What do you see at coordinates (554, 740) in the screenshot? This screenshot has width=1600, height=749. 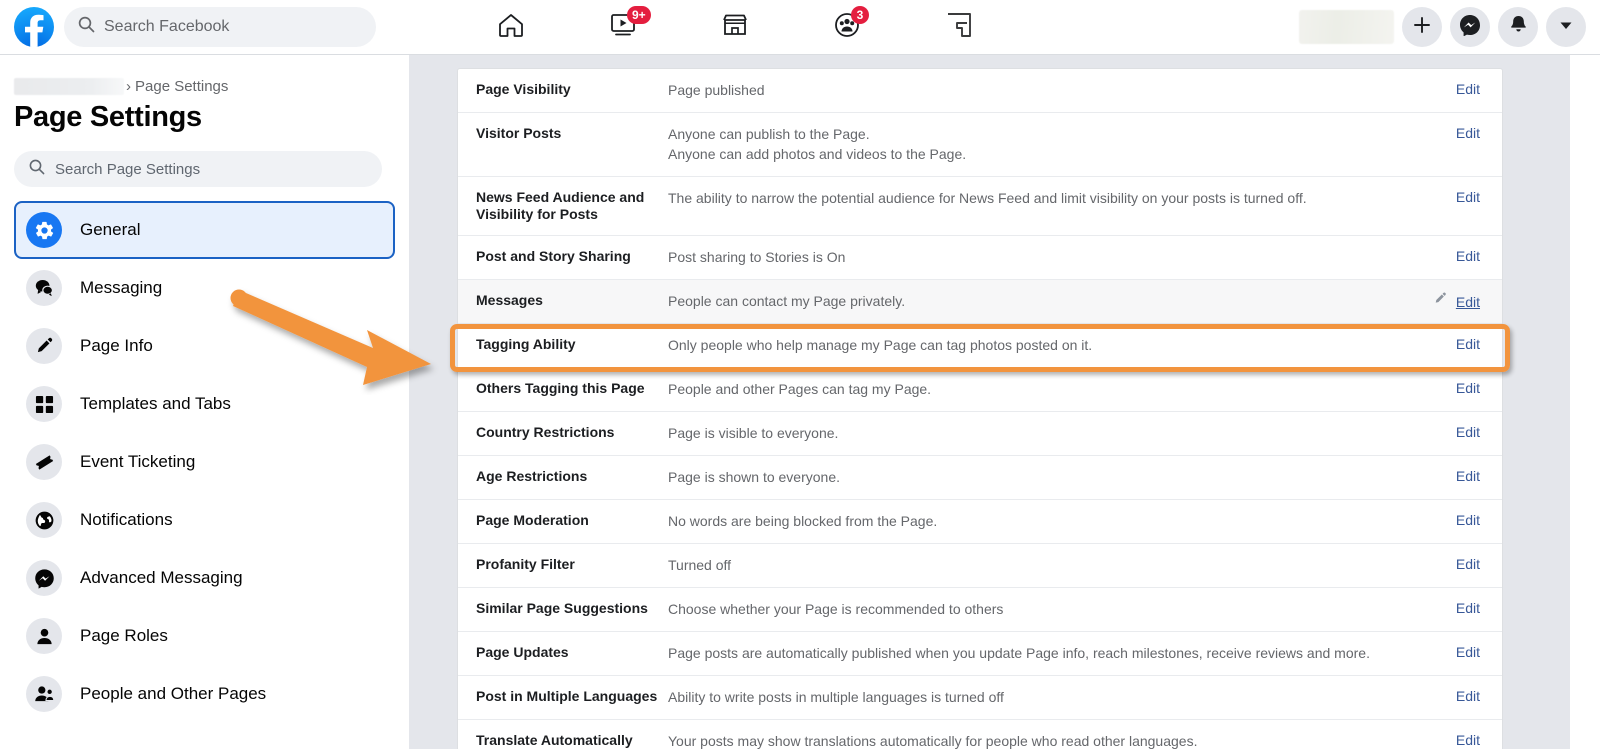 I see `setting-label: Translate Automatically` at bounding box center [554, 740].